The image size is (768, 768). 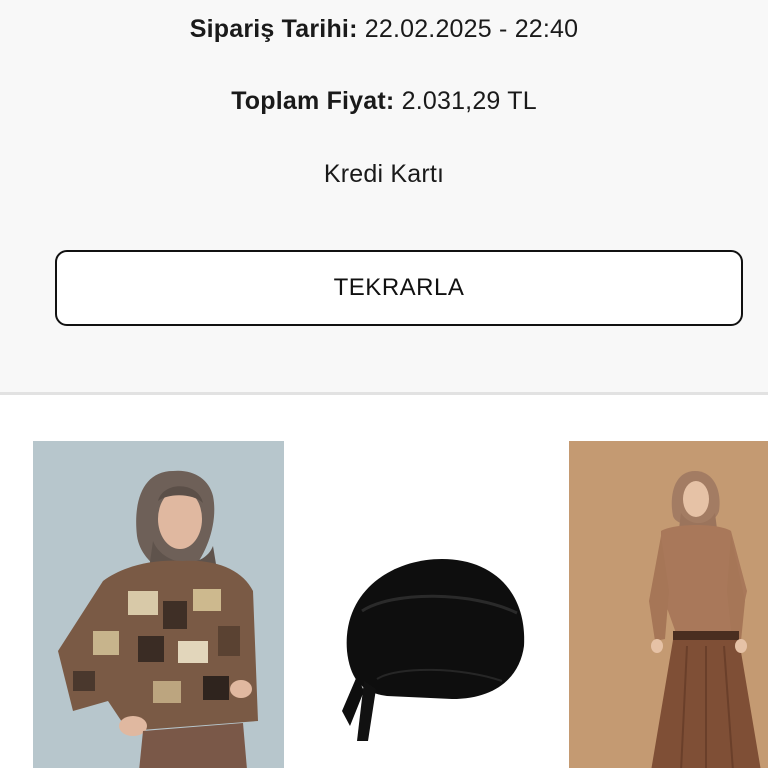 I want to click on order-total-value: 2.031,29 TL, so click(x=469, y=101).